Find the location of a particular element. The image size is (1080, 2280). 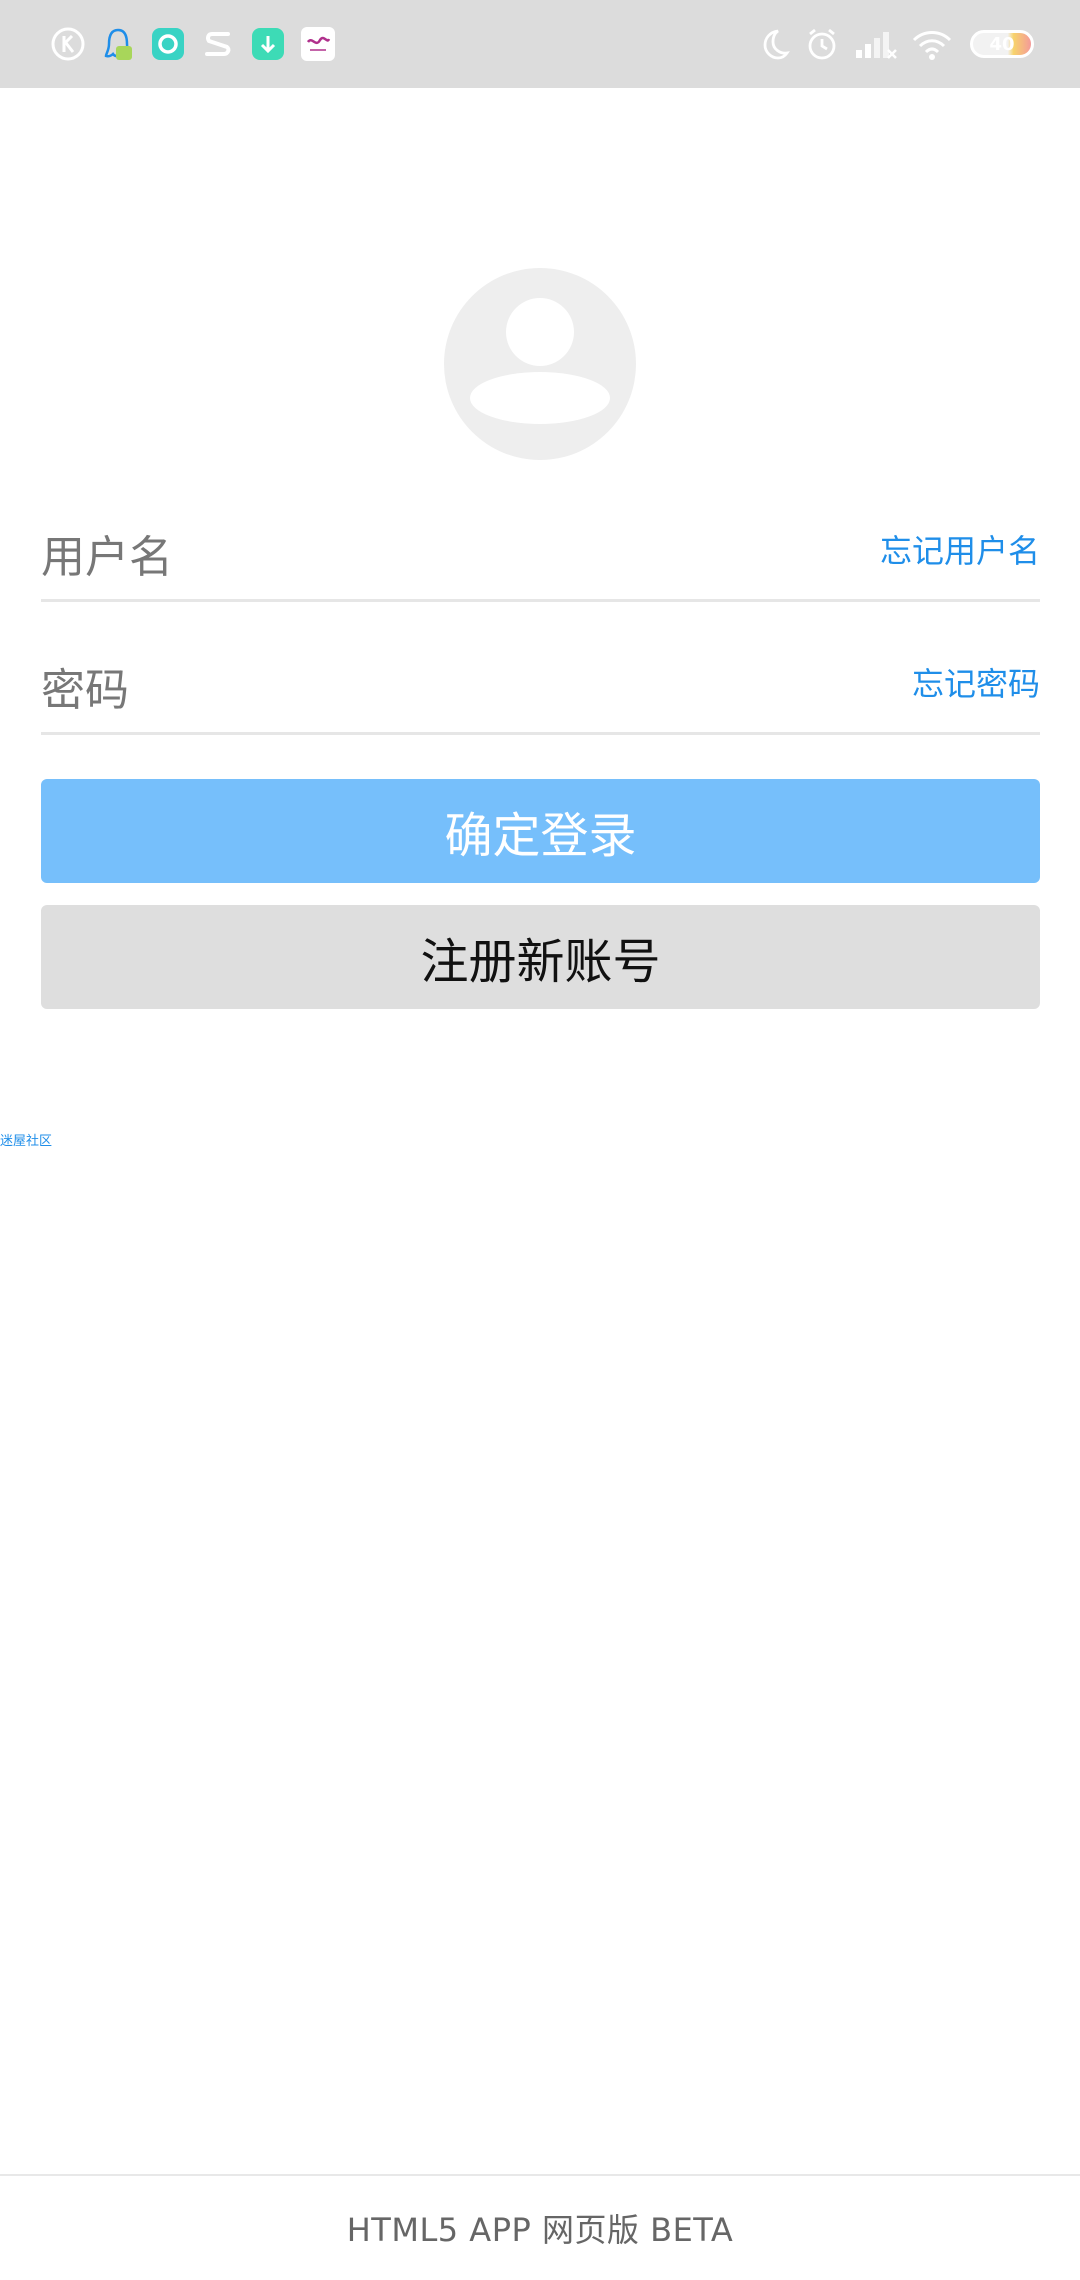

avatar is located at coordinates (540, 364).